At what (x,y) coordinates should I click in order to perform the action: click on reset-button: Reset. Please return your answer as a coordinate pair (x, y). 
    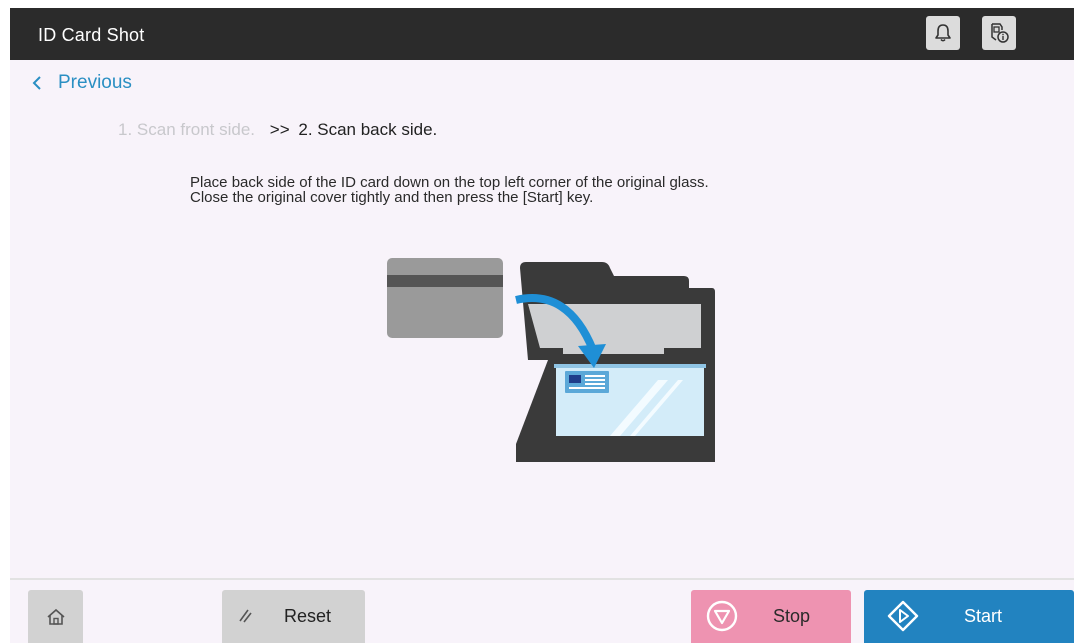
    Looking at the image, I should click on (293, 616).